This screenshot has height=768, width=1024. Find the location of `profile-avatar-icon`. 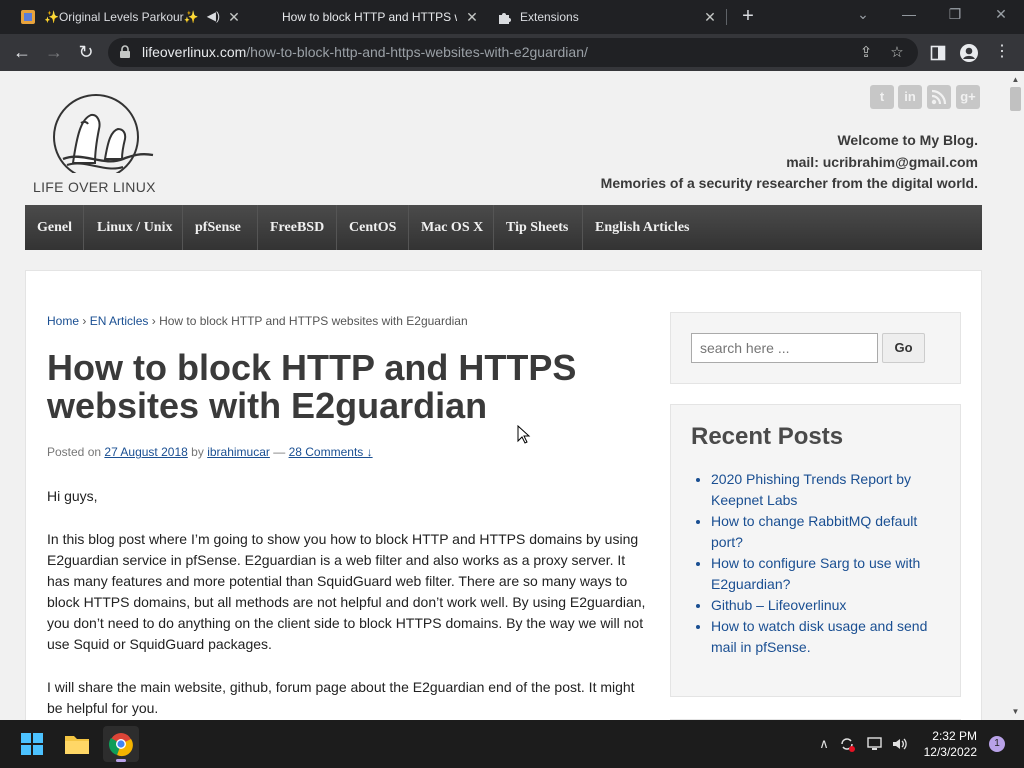

profile-avatar-icon is located at coordinates (969, 53).